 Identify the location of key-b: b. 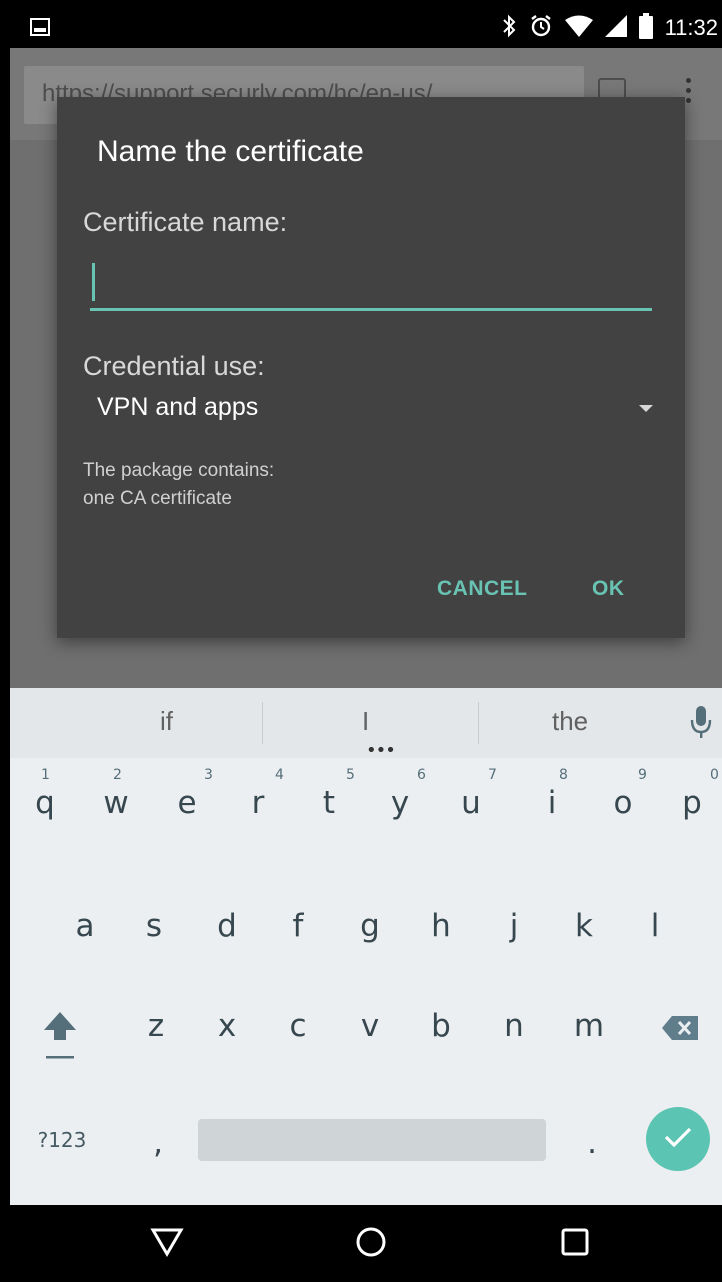
(441, 1026).